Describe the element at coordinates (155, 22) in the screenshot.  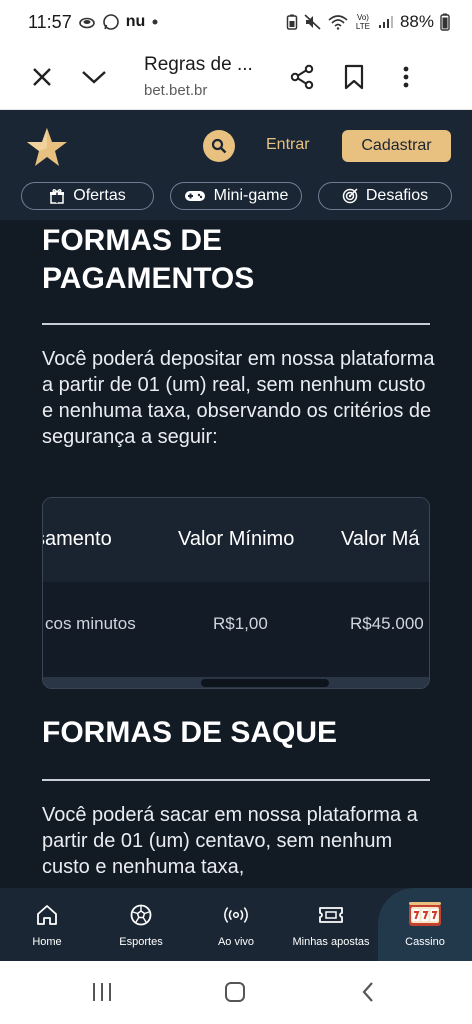
I see `more-notifications-dot-icon` at that location.